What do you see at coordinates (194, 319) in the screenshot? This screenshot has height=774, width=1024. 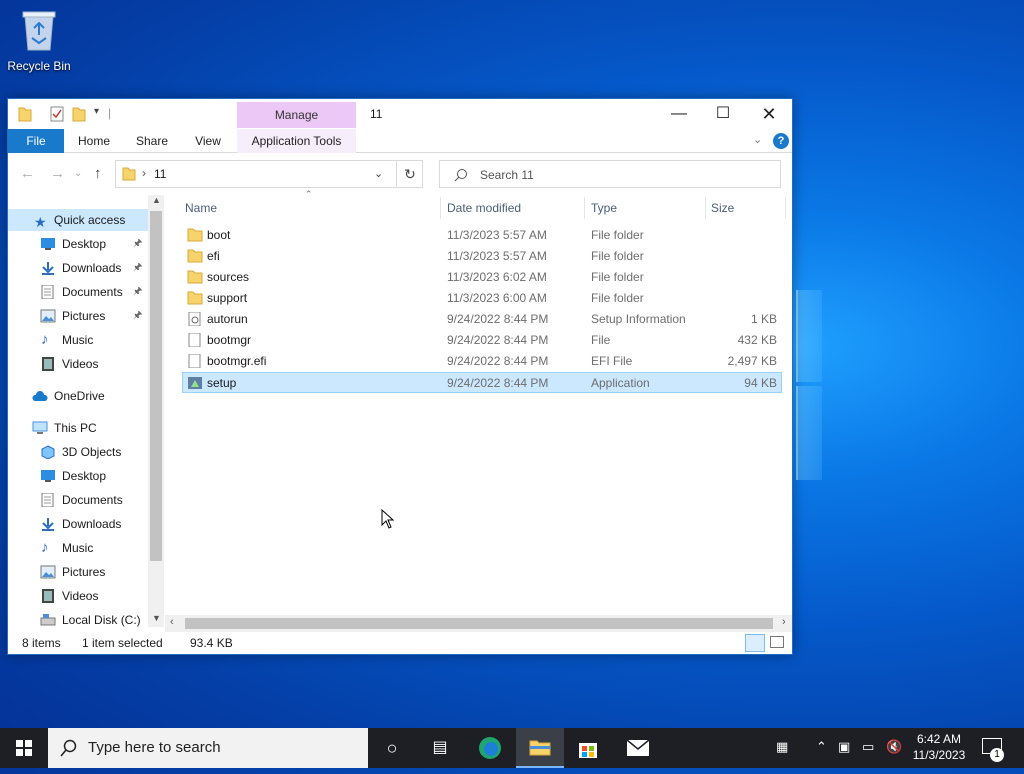 I see `setup-information-icon` at bounding box center [194, 319].